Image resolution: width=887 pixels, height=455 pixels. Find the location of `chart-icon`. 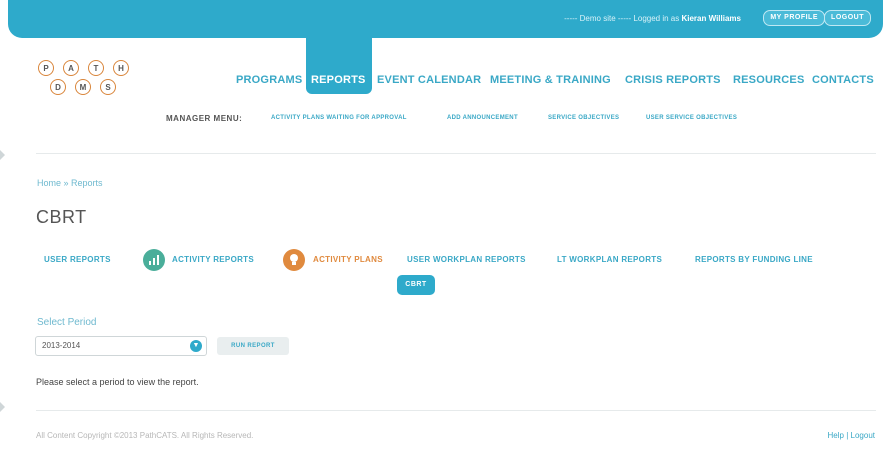

chart-icon is located at coordinates (154, 260).